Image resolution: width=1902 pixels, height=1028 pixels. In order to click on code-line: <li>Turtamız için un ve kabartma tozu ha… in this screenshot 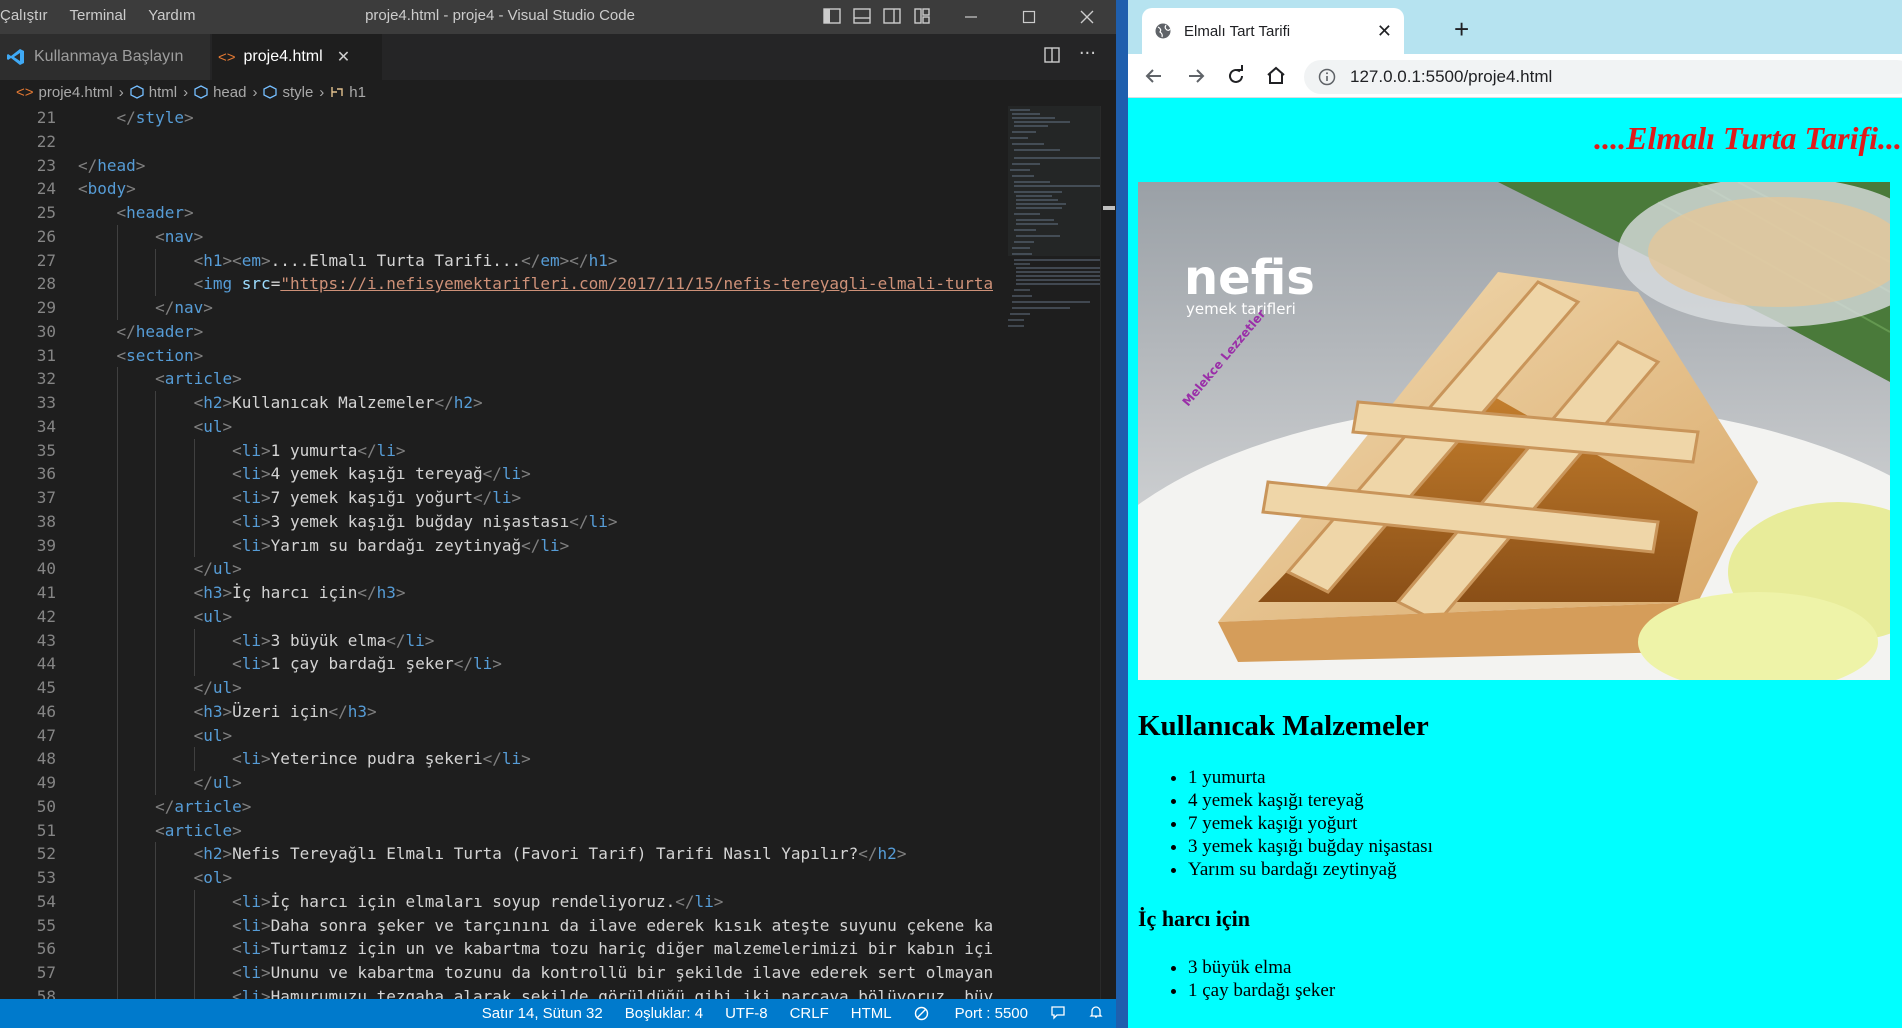, I will do `click(535, 949)`.